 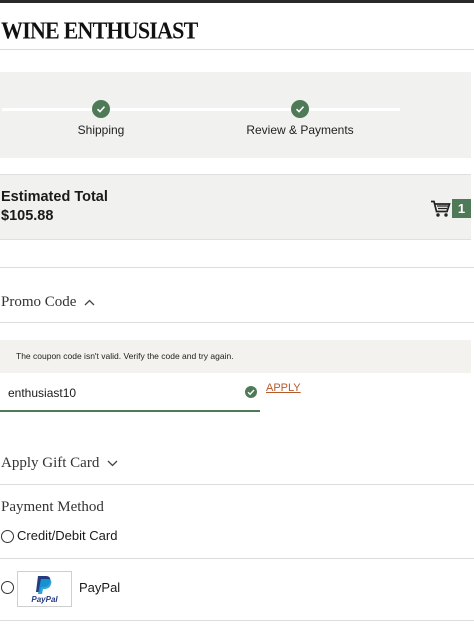 I want to click on promo-code-toggle: Promo Code, so click(x=48, y=302).